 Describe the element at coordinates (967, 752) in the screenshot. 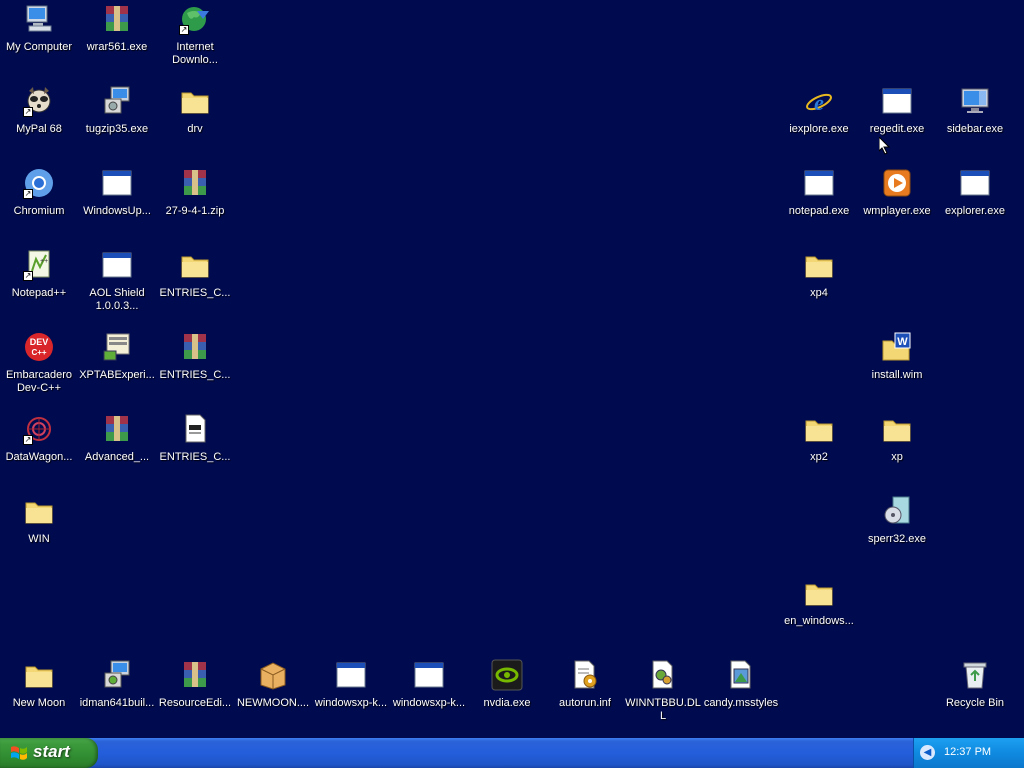

I see `clock: 12:37 PM` at that location.